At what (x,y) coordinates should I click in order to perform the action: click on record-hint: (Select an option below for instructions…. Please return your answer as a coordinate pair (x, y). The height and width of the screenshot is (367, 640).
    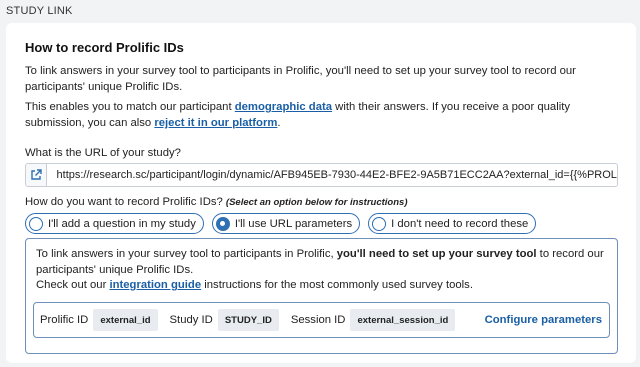
    Looking at the image, I should click on (316, 202).